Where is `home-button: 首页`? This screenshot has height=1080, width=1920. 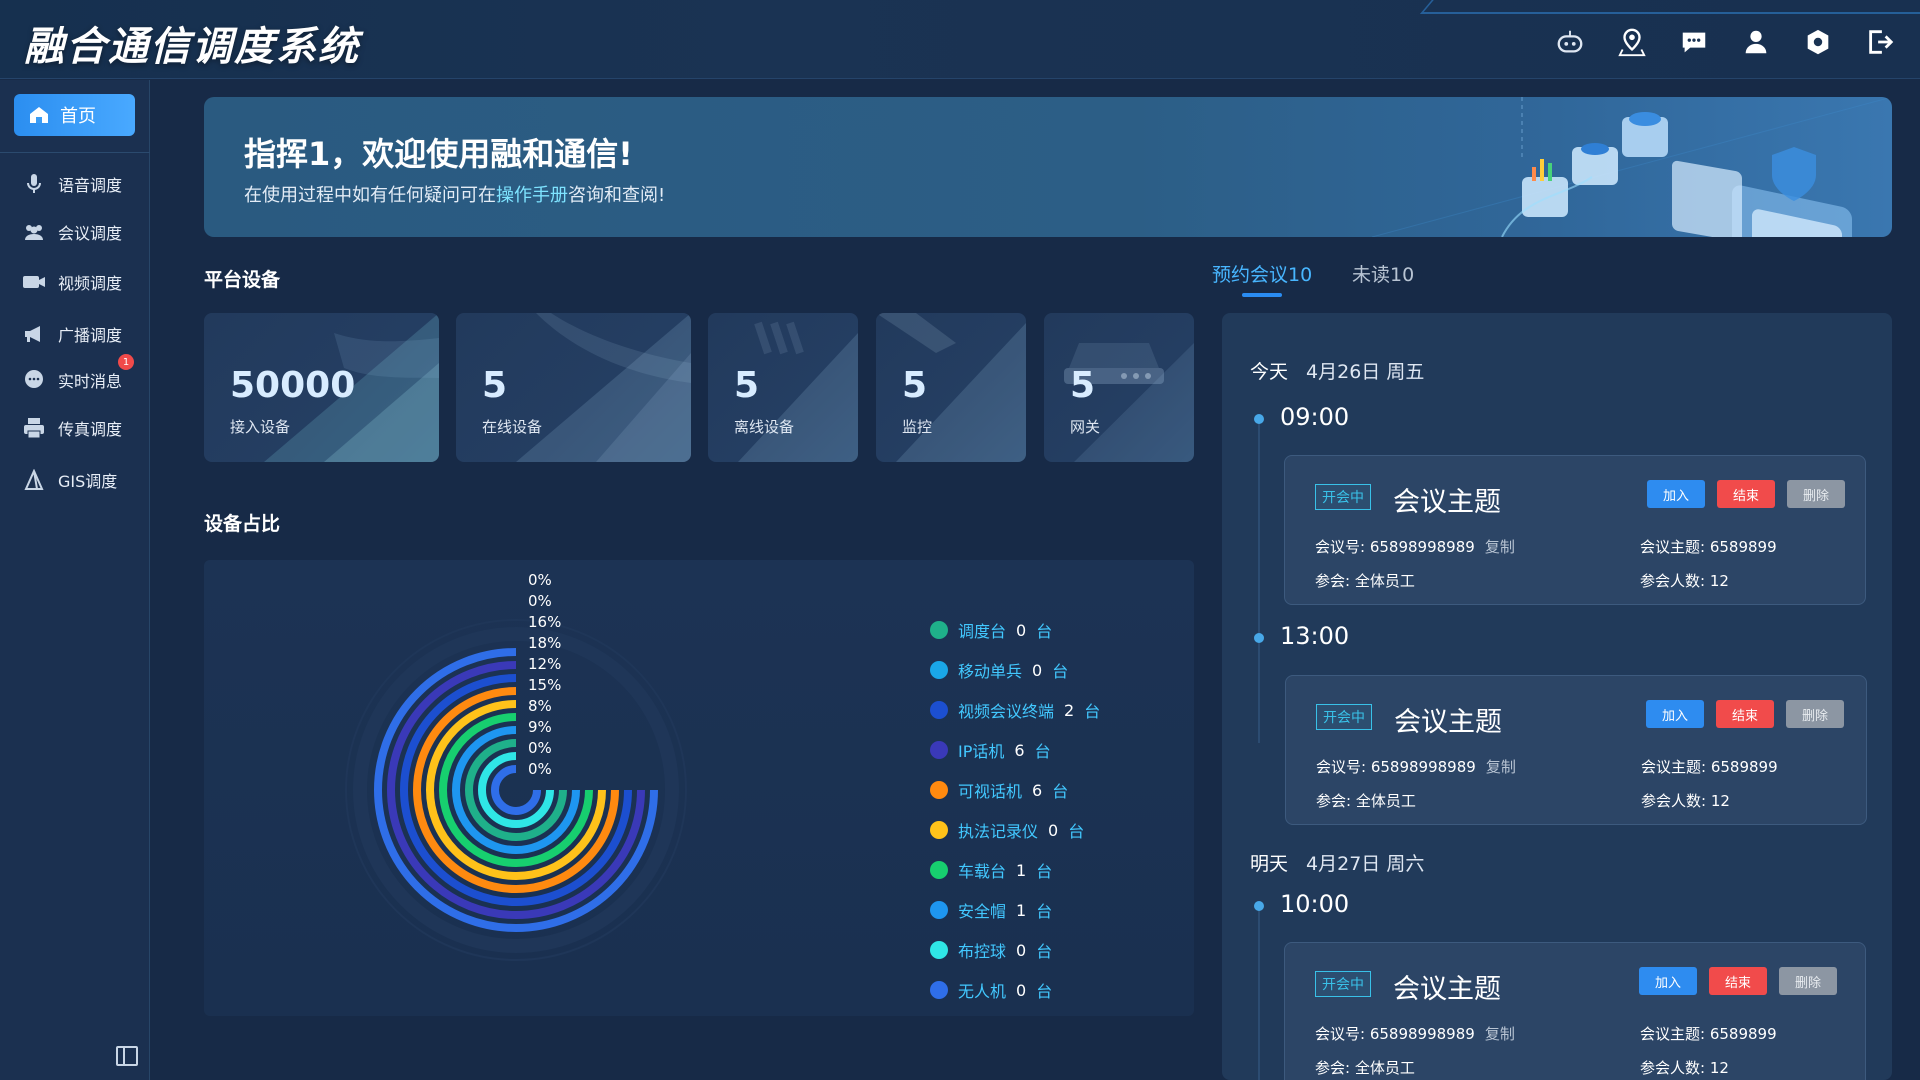 home-button: 首页 is located at coordinates (74, 115).